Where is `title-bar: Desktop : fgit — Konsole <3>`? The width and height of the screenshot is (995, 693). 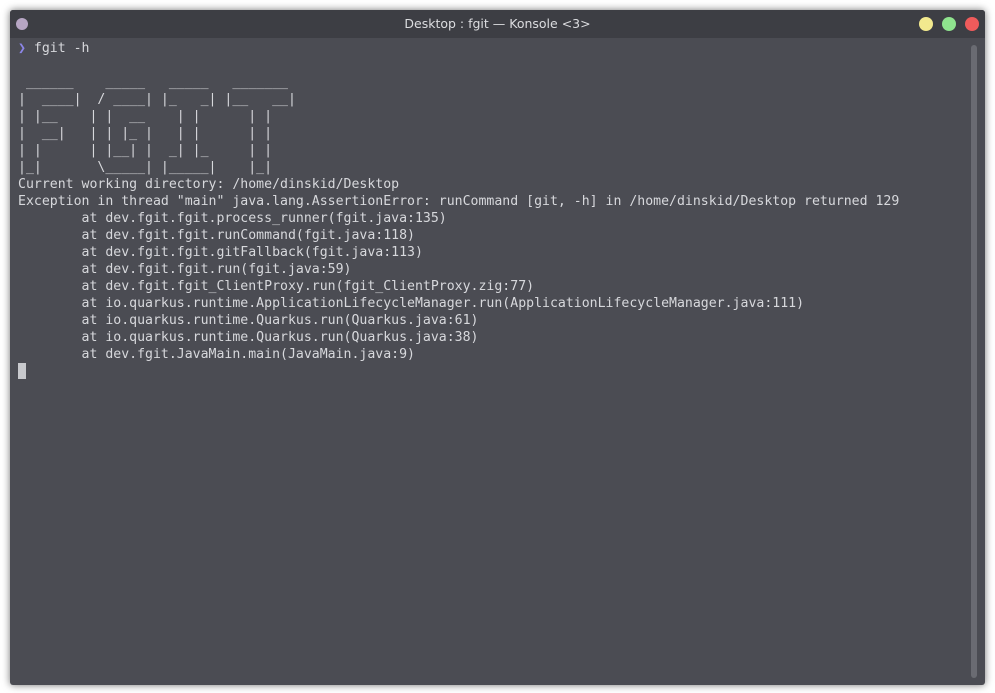 title-bar: Desktop : fgit — Konsole <3> is located at coordinates (497, 24).